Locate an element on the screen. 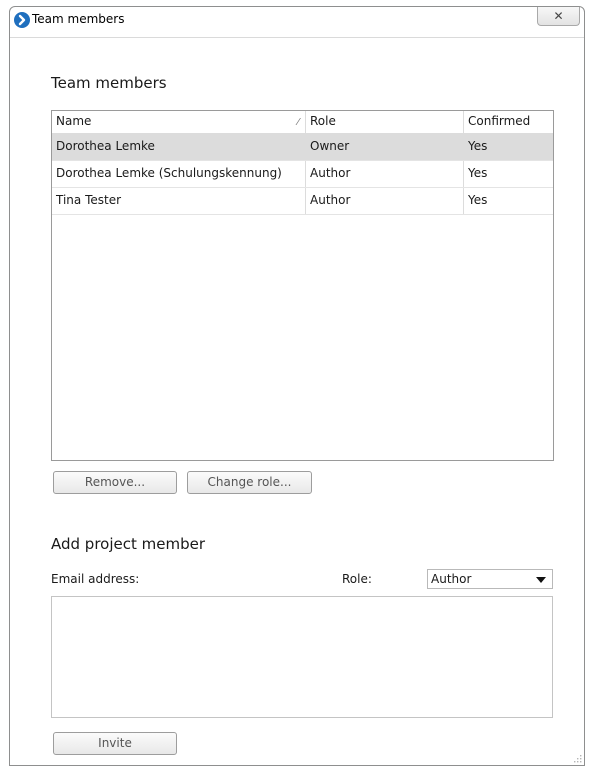 This screenshot has width=589, height=771. sort-indicator-icon: ⁄ is located at coordinates (298, 122).